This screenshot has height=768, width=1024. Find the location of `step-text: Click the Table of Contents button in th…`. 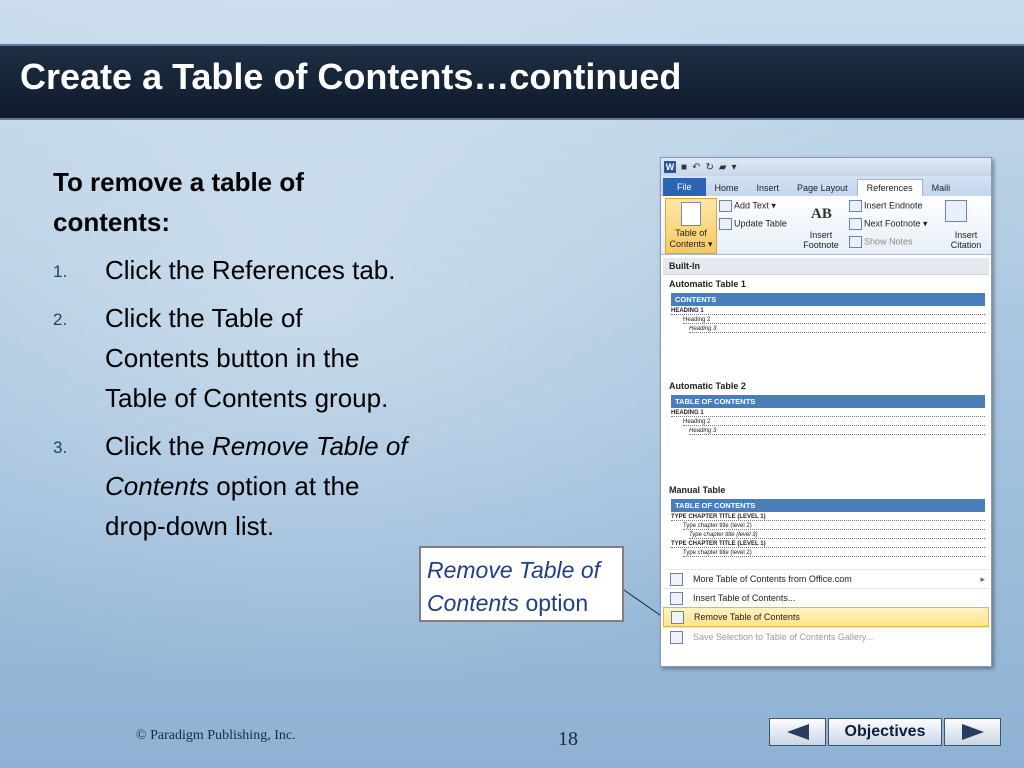

step-text: Click the Table of Contents button in th… is located at coordinates (247, 358).